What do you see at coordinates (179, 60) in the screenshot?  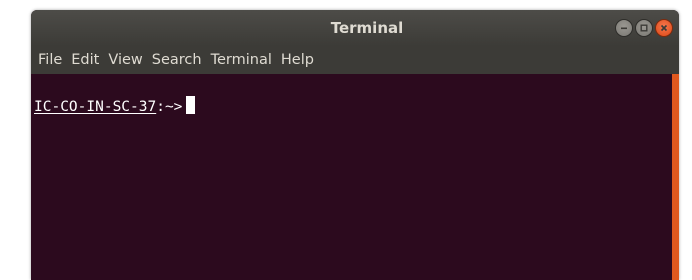 I see `menu-search: Search` at bounding box center [179, 60].